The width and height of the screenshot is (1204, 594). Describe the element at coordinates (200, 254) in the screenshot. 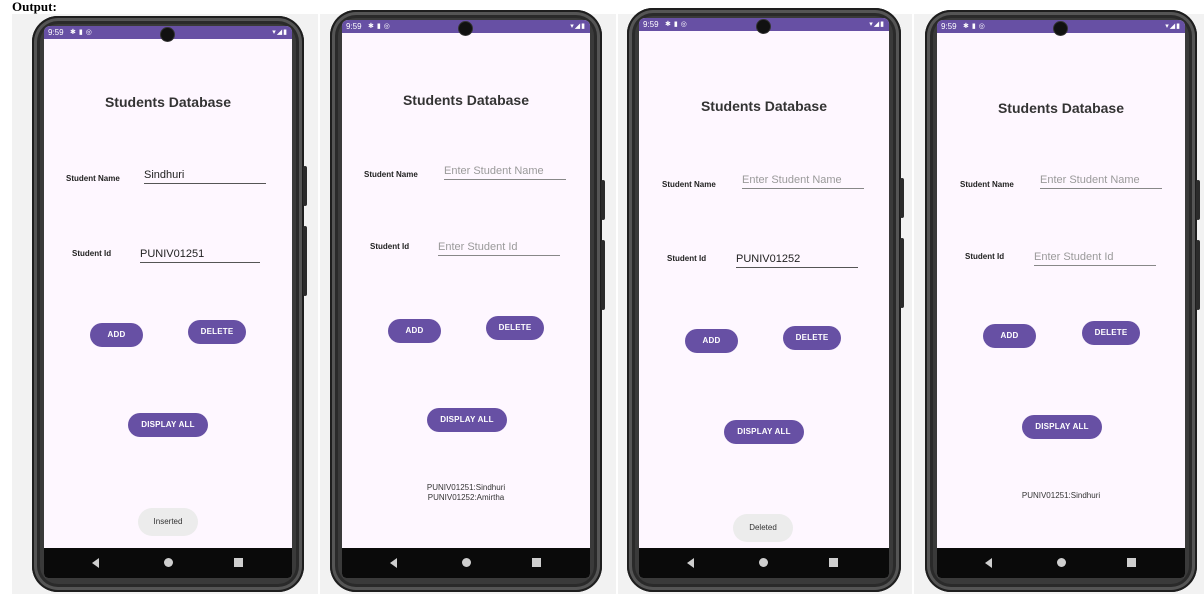

I see `student-id-input: PUNIV01251` at that location.